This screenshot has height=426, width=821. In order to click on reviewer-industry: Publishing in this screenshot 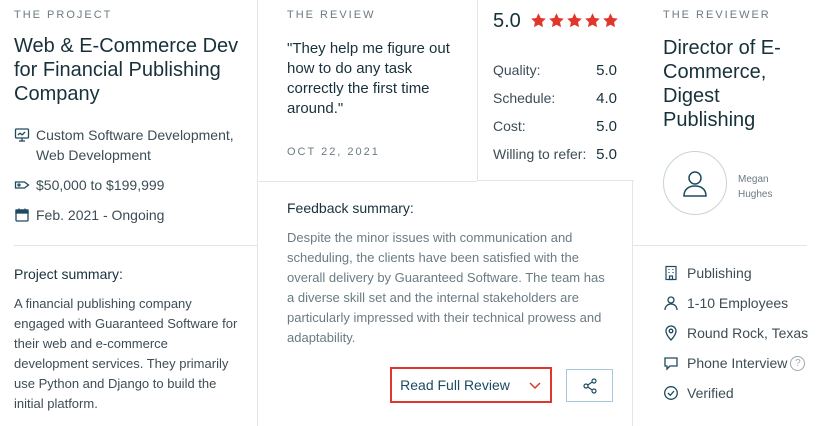, I will do `click(707, 273)`.